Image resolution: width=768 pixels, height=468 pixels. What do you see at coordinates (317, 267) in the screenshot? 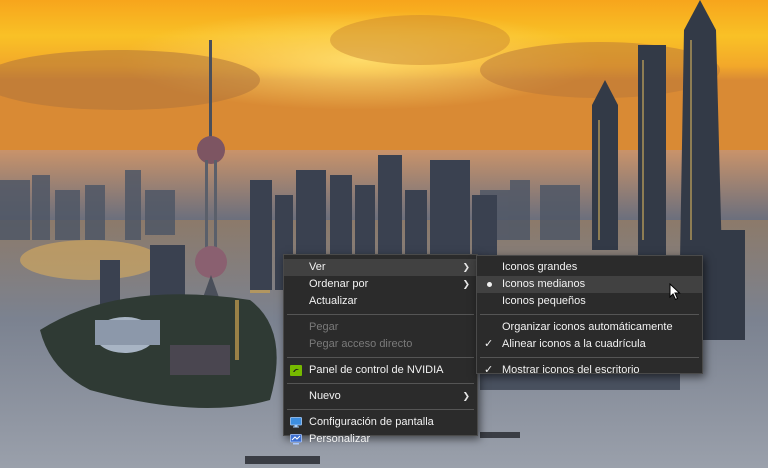
I see `menu-item-view-label: Ver` at bounding box center [317, 267].